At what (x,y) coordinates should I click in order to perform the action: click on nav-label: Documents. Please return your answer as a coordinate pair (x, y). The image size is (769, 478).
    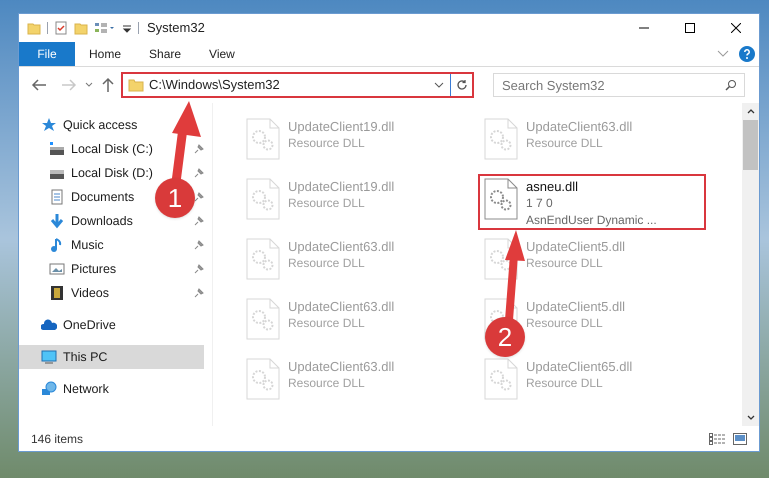
    Looking at the image, I should click on (103, 197).